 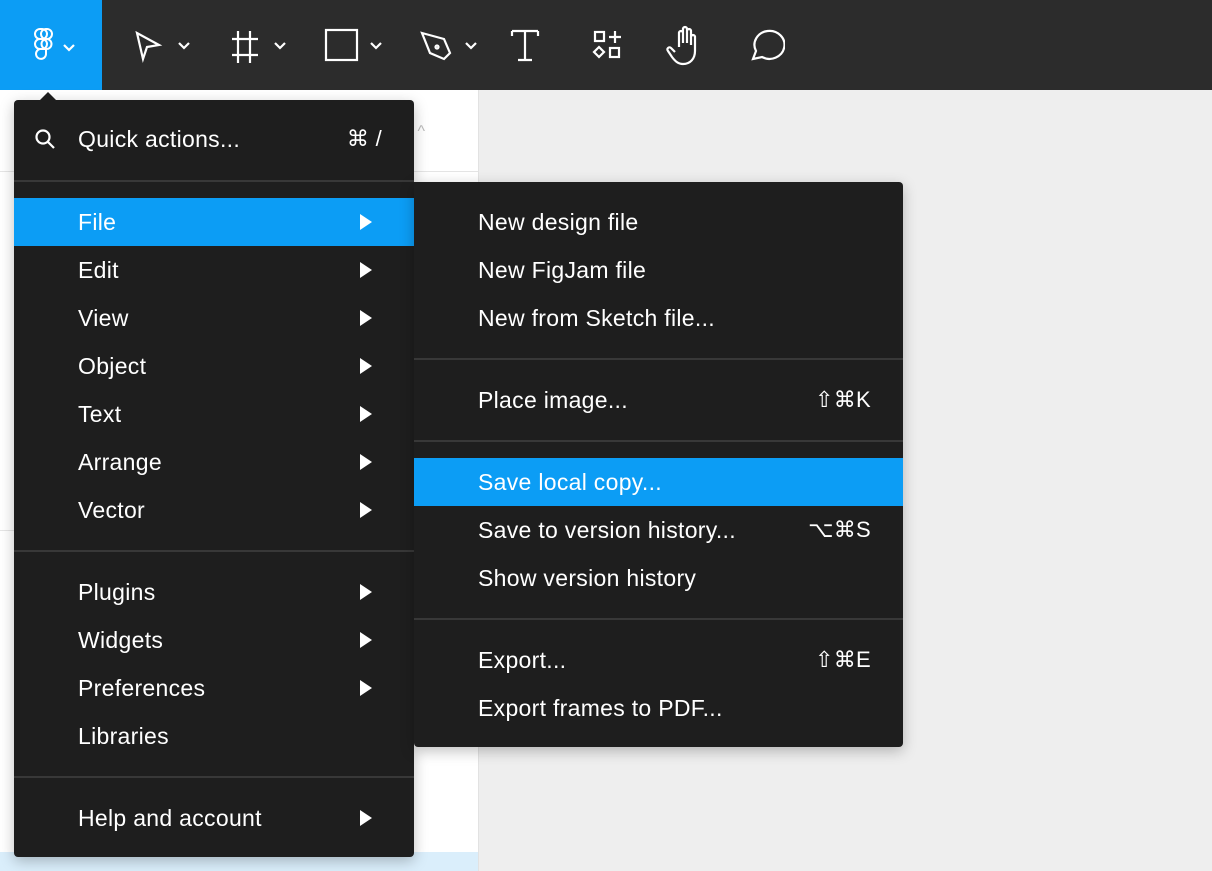 I want to click on menu-item-libraries: Libraries, so click(x=214, y=736).